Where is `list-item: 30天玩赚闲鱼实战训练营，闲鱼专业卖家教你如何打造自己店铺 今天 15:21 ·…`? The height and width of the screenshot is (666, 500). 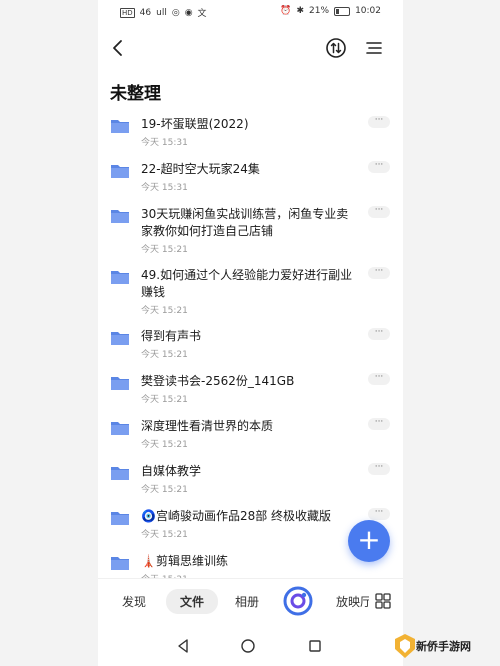 list-item: 30天玩赚闲鱼实战训练营，闲鱼专业卖家教你如何打造自己店铺 今天 15:21 ·… is located at coordinates (250, 230).